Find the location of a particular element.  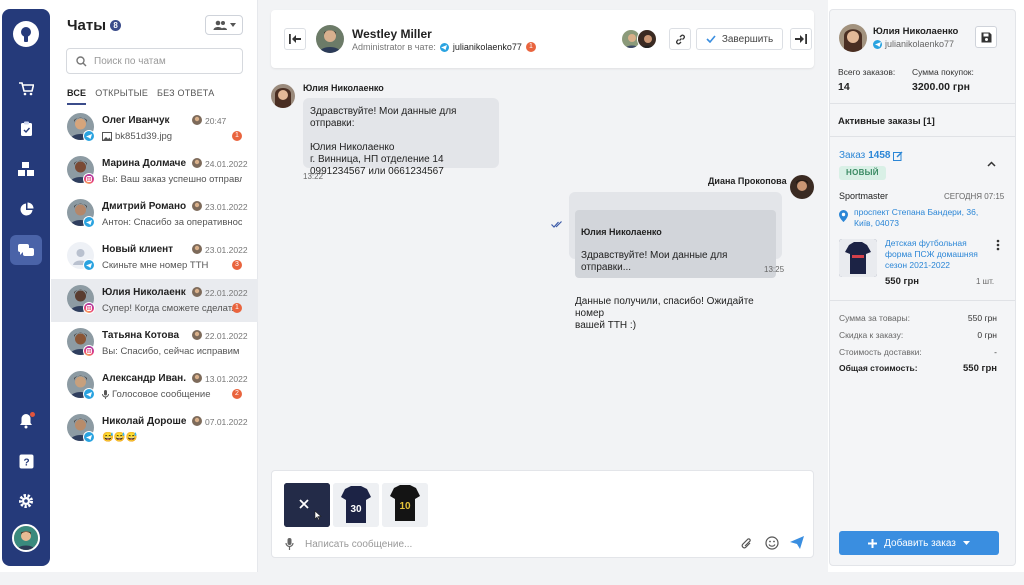

add-order-label: Добавить заказ is located at coordinates (920, 543).